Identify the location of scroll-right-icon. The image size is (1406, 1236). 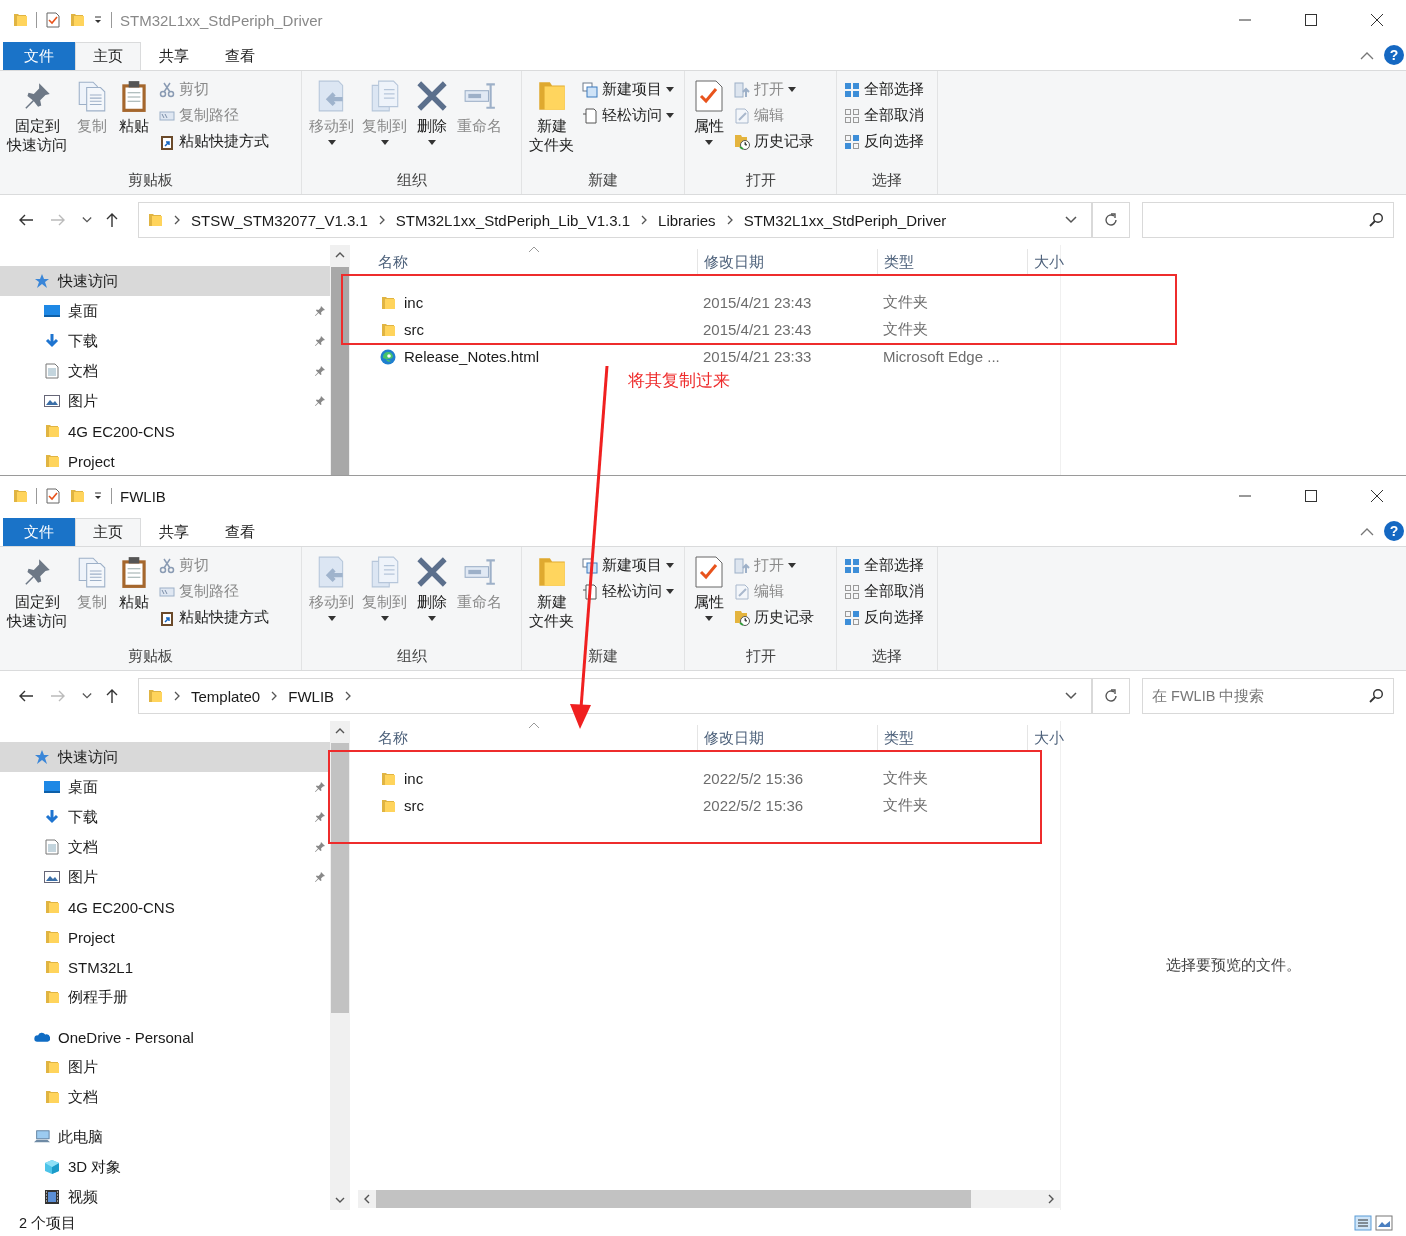
(1051, 1199).